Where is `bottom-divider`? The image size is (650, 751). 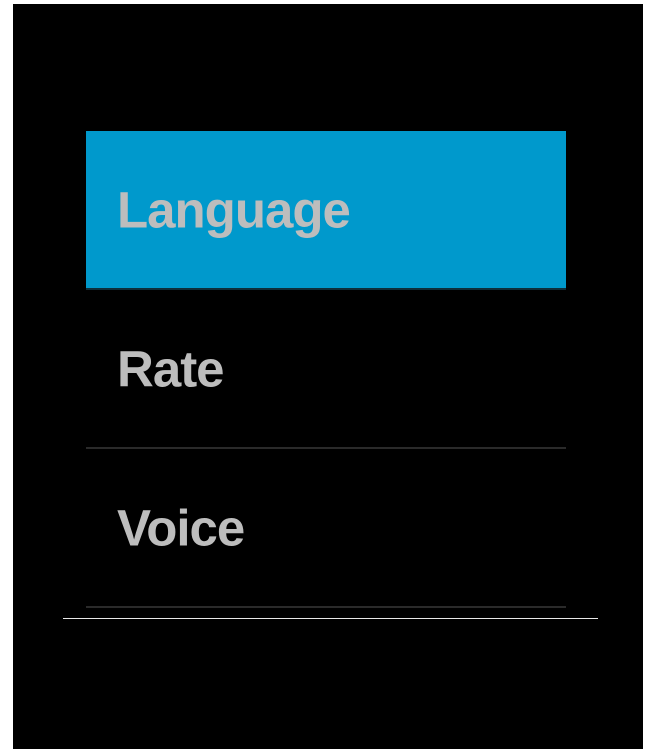 bottom-divider is located at coordinates (330, 618).